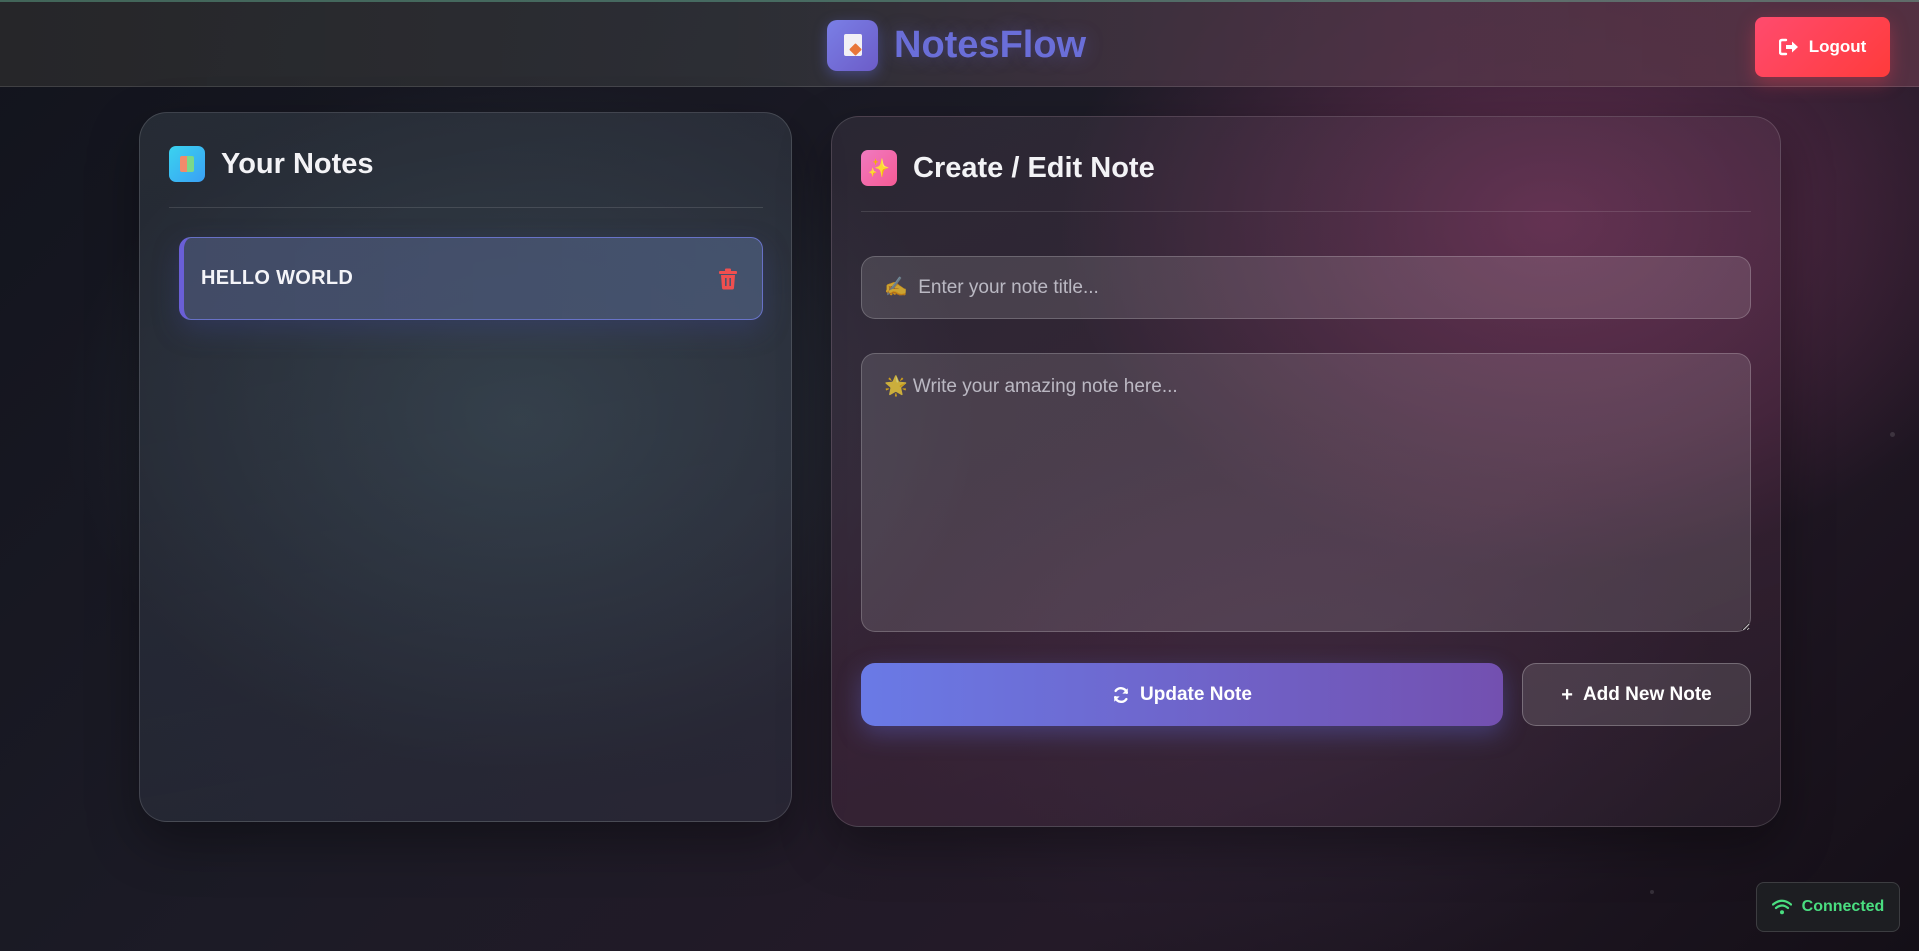  Describe the element at coordinates (852, 45) in the screenshot. I see `document-pen-icon` at that location.